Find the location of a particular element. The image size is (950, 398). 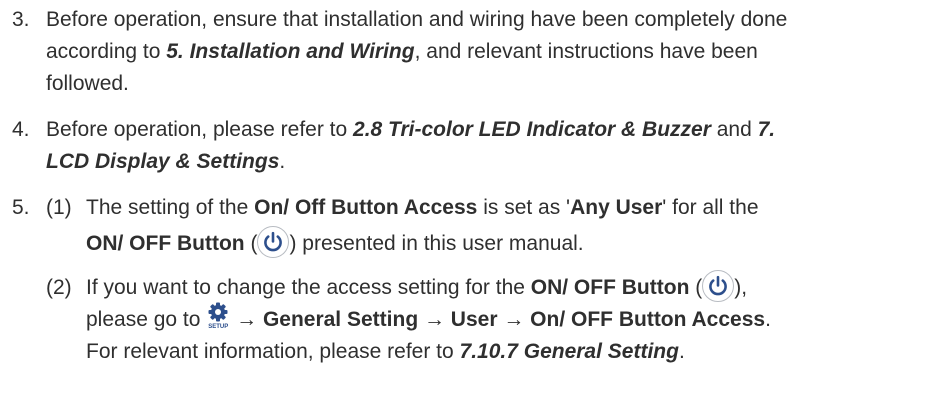

item-number: 5. is located at coordinates (21, 207).